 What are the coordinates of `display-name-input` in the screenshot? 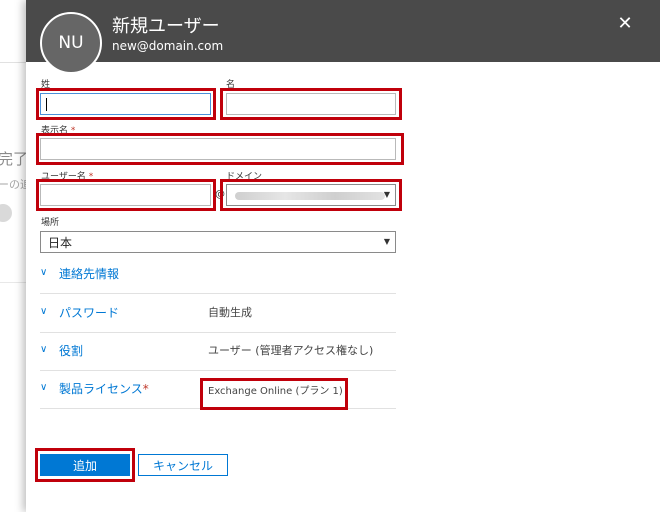 It's located at (218, 149).